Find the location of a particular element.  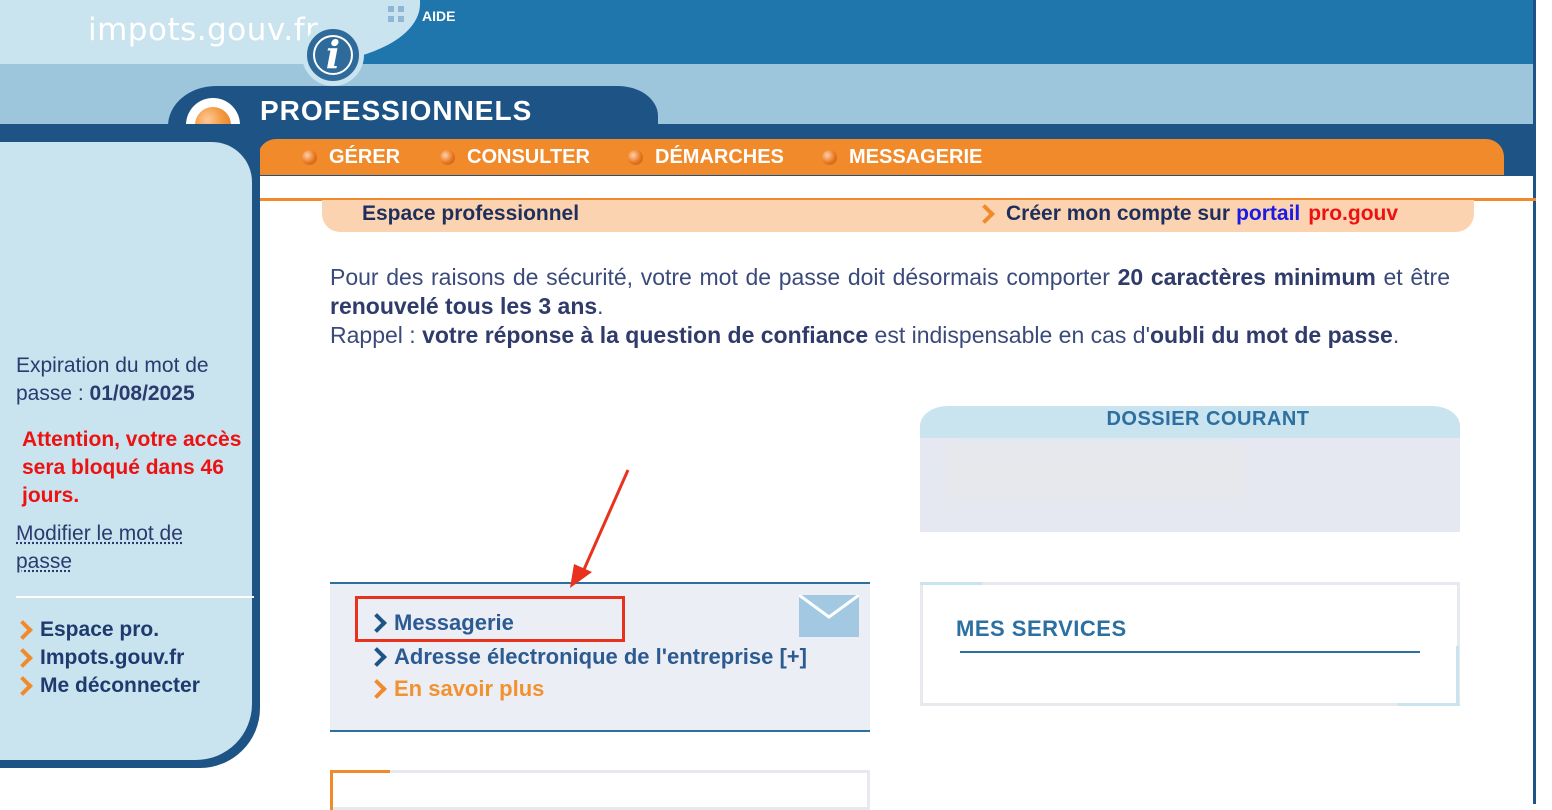

site-logo: impots.gouv.fr is located at coordinates (203, 30).